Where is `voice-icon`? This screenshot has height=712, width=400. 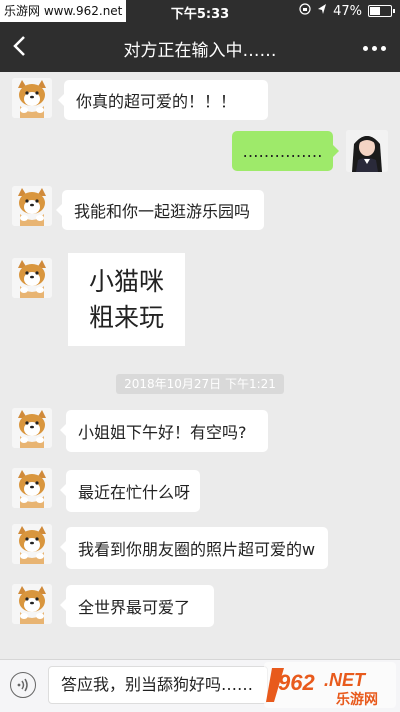 voice-icon is located at coordinates (22, 685).